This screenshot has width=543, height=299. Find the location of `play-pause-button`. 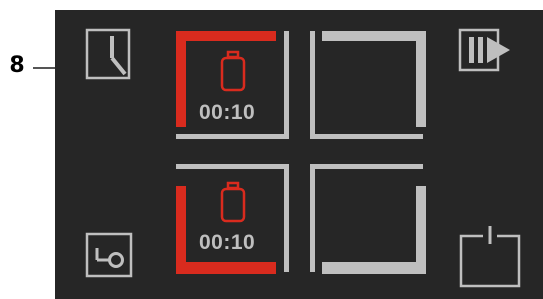

play-pause-button is located at coordinates (486, 50).